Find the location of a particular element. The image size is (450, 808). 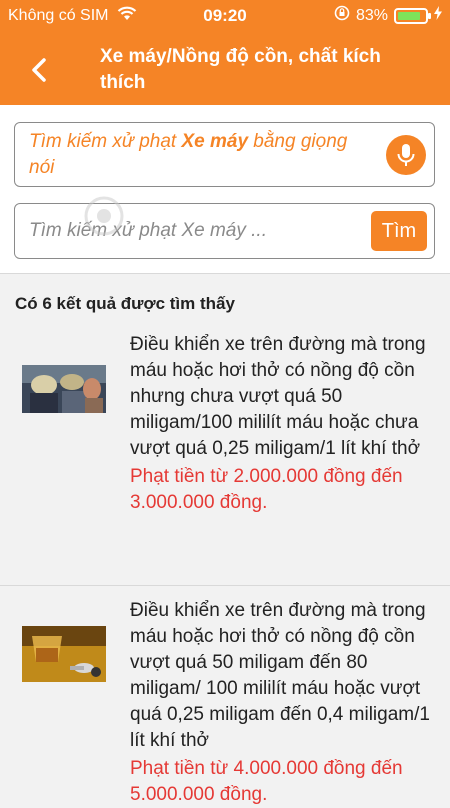

voice-search-label: Tìm kiếm xử phạt Xe máy bằng giọng nói is located at coordinates (194, 155).